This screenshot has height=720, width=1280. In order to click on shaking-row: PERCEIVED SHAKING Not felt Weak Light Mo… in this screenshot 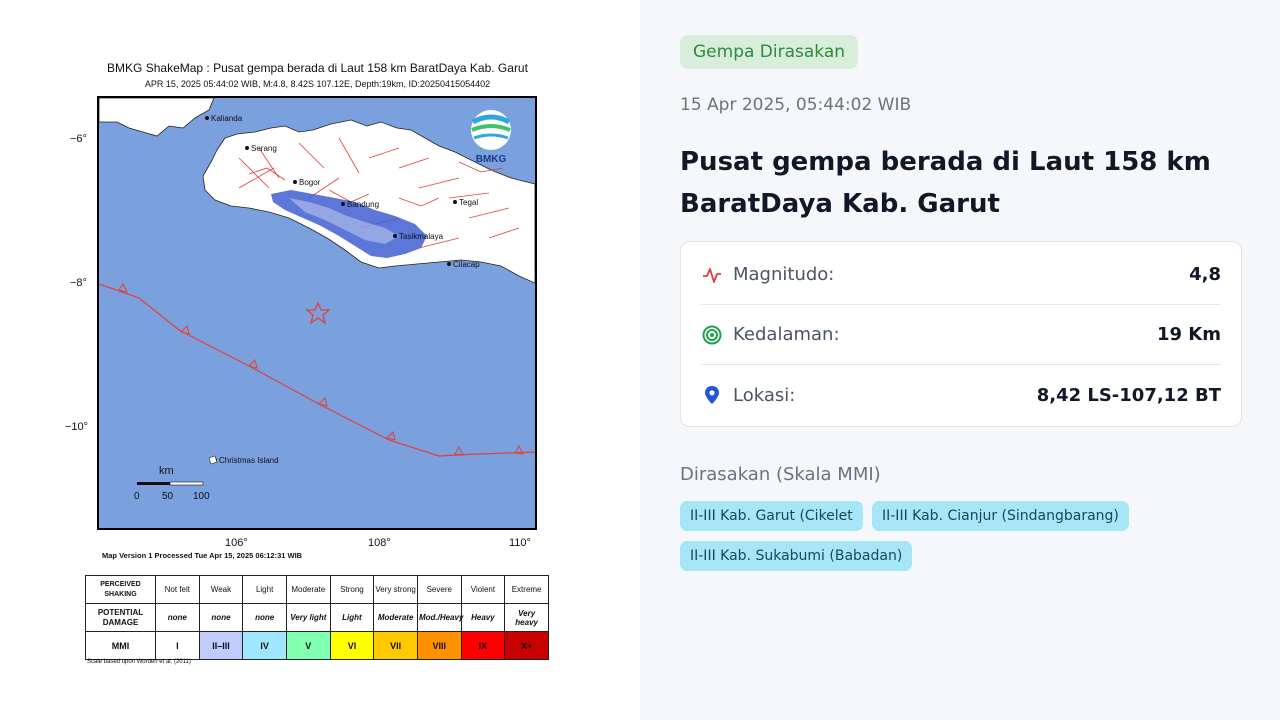, I will do `click(317, 589)`.